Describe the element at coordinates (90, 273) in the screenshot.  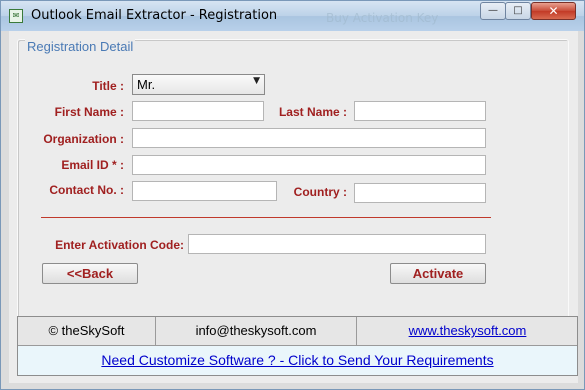
I see `back-button: <<Back` at that location.